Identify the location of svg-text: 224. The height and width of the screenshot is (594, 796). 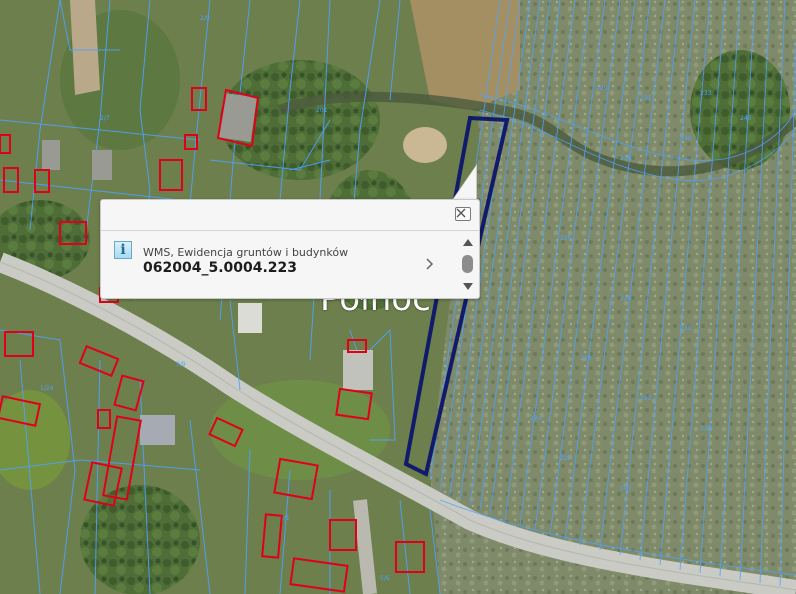
(536, 418).